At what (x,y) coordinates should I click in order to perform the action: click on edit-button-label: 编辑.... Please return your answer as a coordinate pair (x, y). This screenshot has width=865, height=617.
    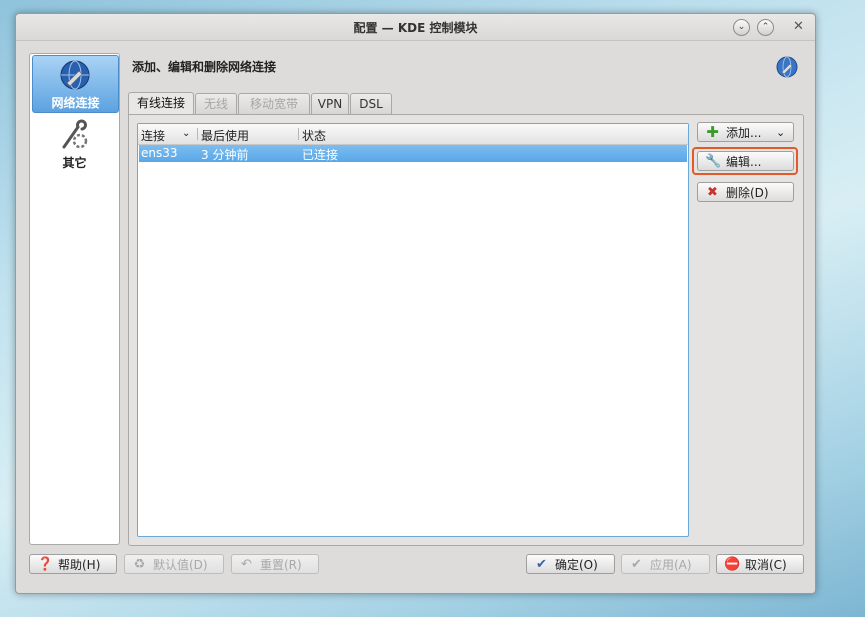
    Looking at the image, I should click on (744, 162).